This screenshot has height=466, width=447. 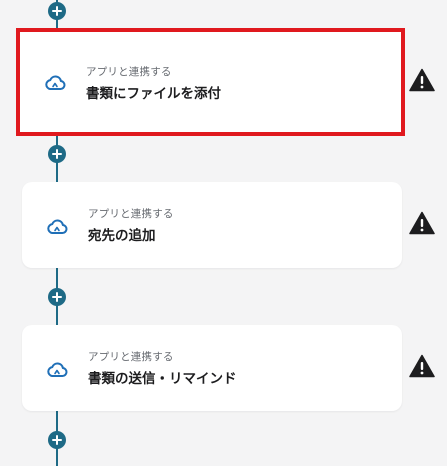 I want to click on step-title: 宛先の追加, so click(x=122, y=236).